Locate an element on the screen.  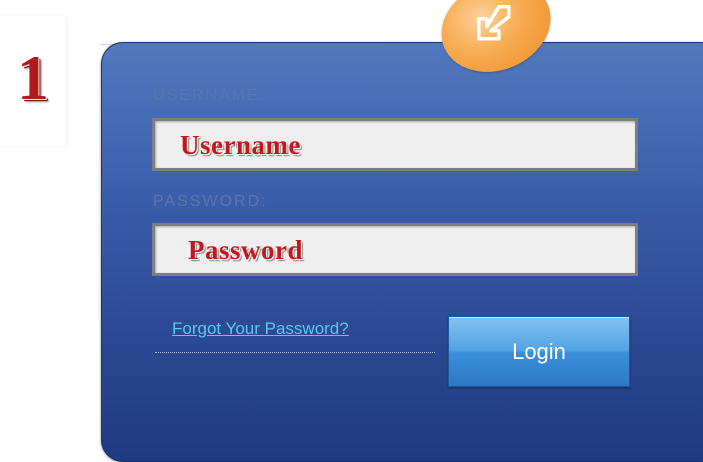
username-field: Username is located at coordinates (395, 144).